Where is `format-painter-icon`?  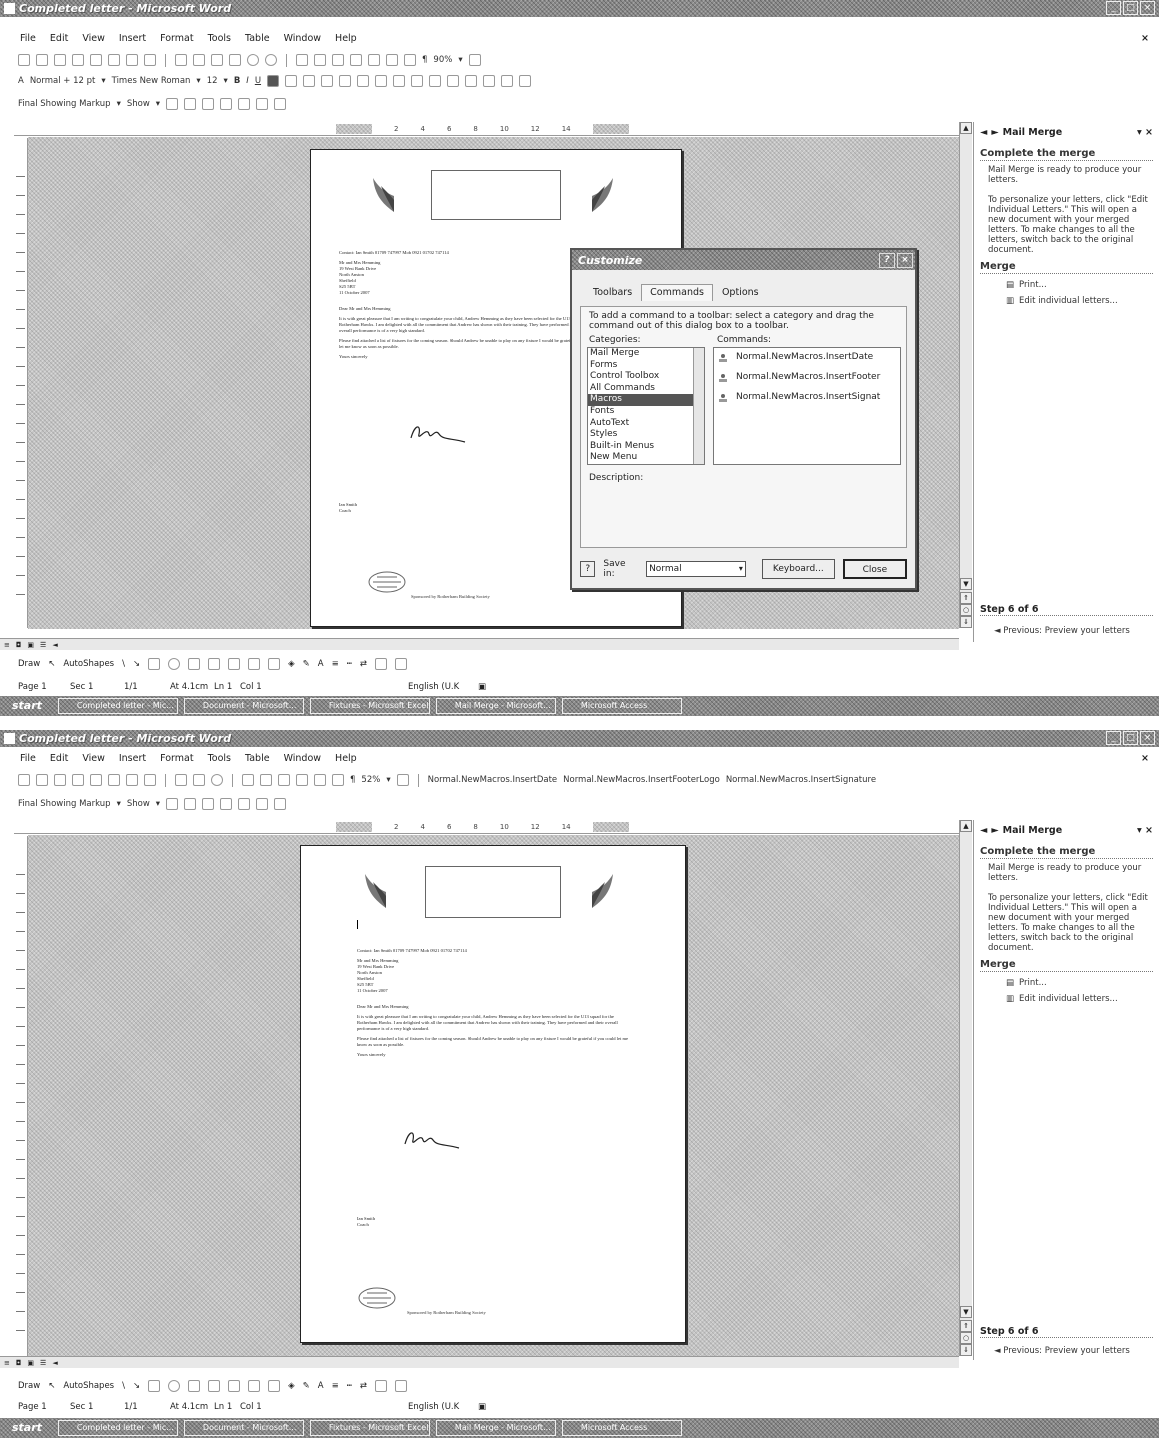
format-painter-icon is located at coordinates (235, 60).